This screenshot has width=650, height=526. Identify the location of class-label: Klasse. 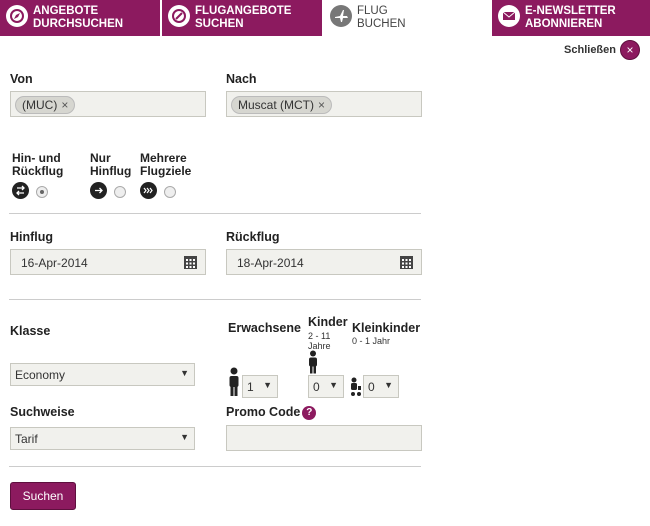
(30, 331).